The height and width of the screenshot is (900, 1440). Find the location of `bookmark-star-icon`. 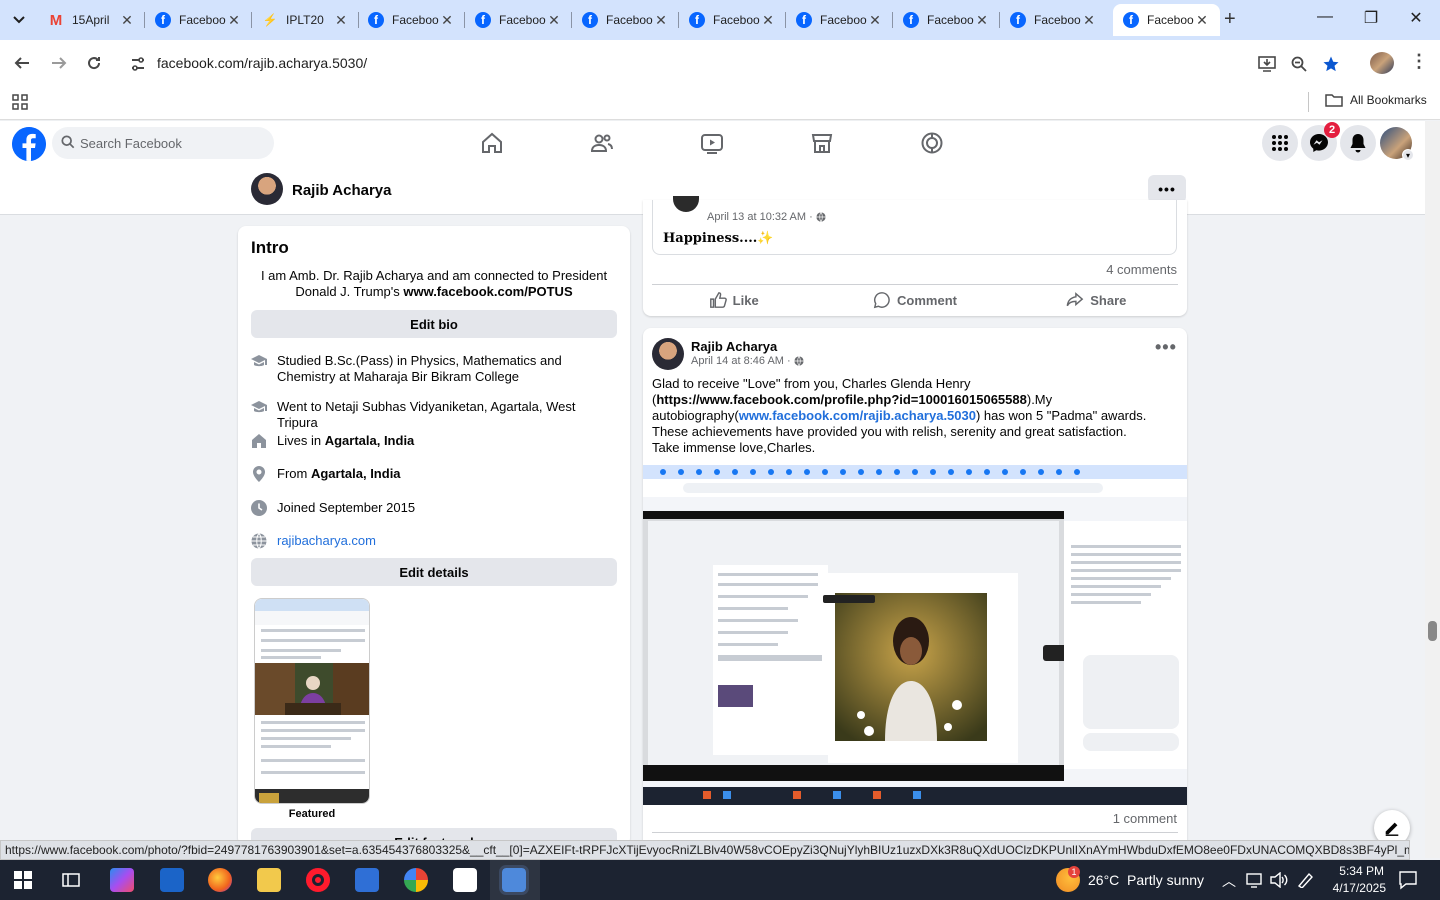

bookmark-star-icon is located at coordinates (1331, 64).